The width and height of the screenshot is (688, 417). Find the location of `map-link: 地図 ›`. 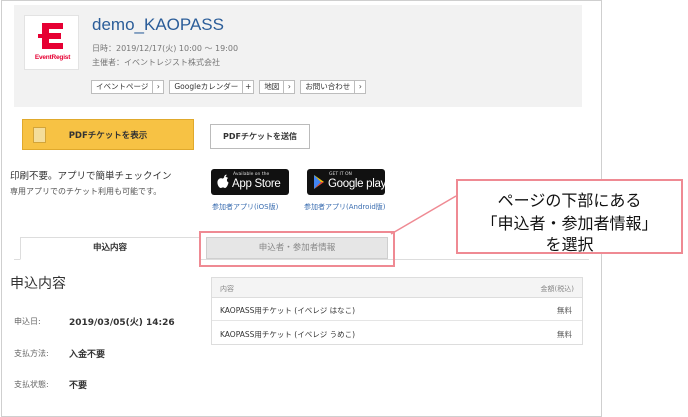

map-link: 地図 › is located at coordinates (277, 87).